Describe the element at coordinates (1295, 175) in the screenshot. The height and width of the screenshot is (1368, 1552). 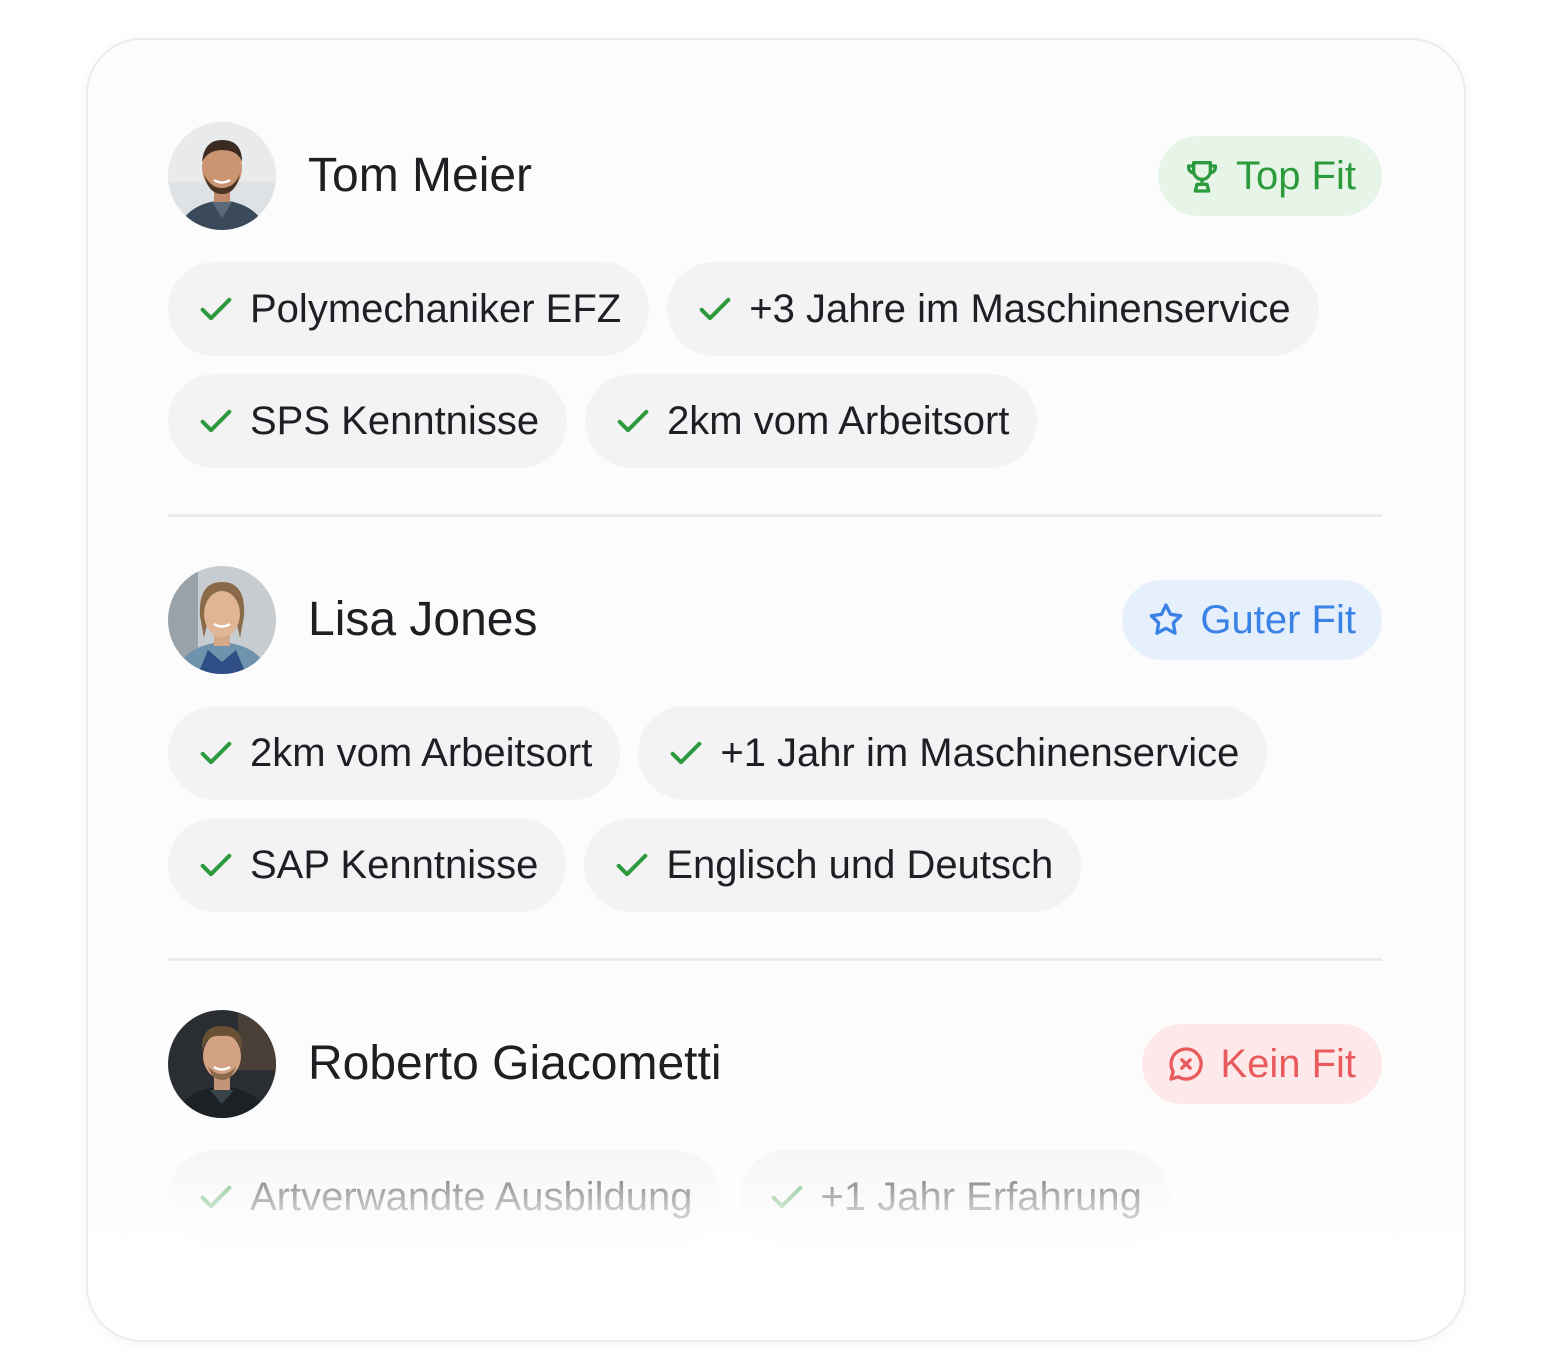
I see `fit-label: Top Fit` at that location.